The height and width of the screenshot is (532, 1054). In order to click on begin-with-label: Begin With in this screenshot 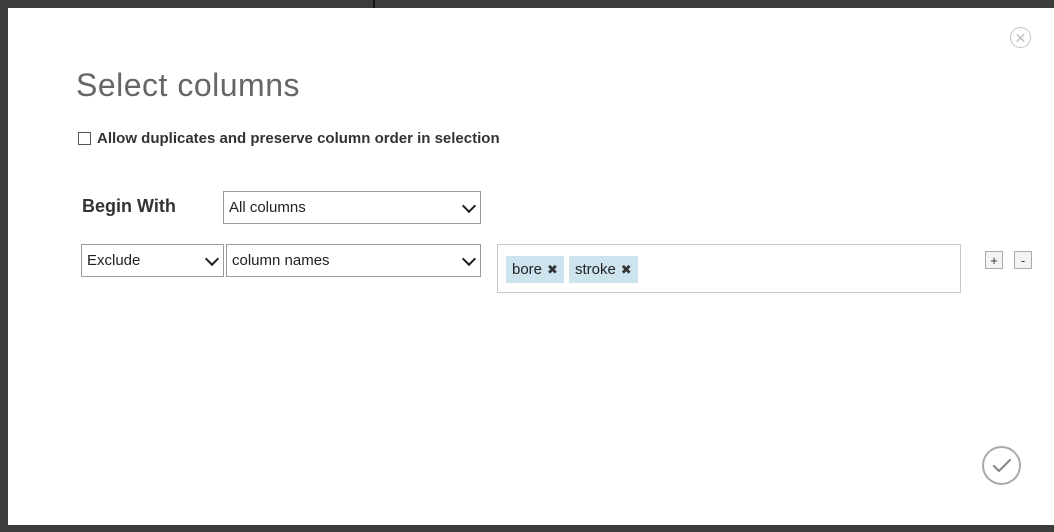, I will do `click(129, 206)`.